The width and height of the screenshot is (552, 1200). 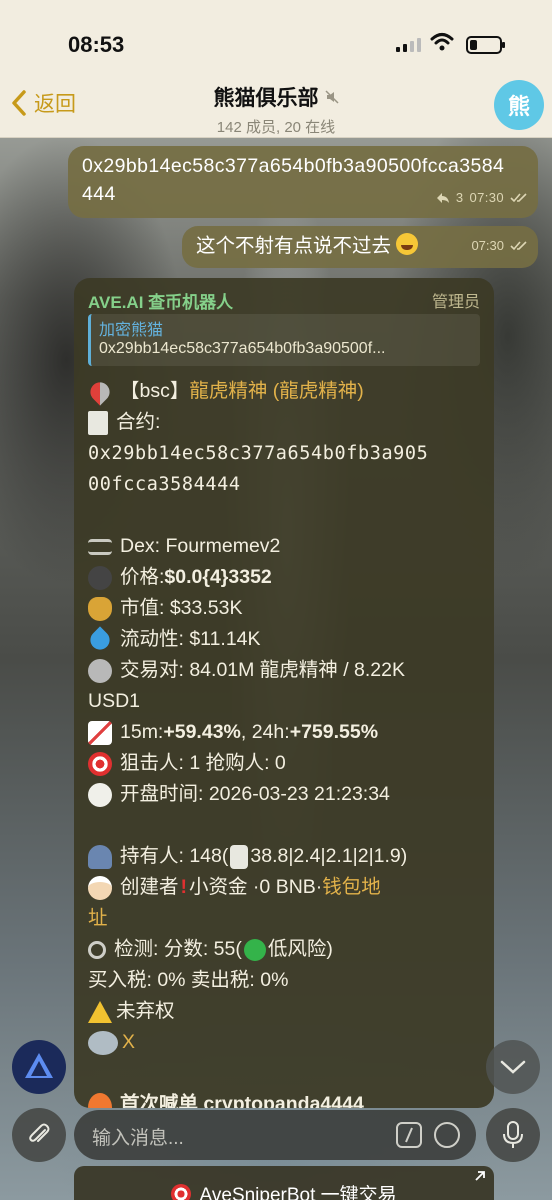 I want to click on dollar-icon, so click(x=100, y=577).